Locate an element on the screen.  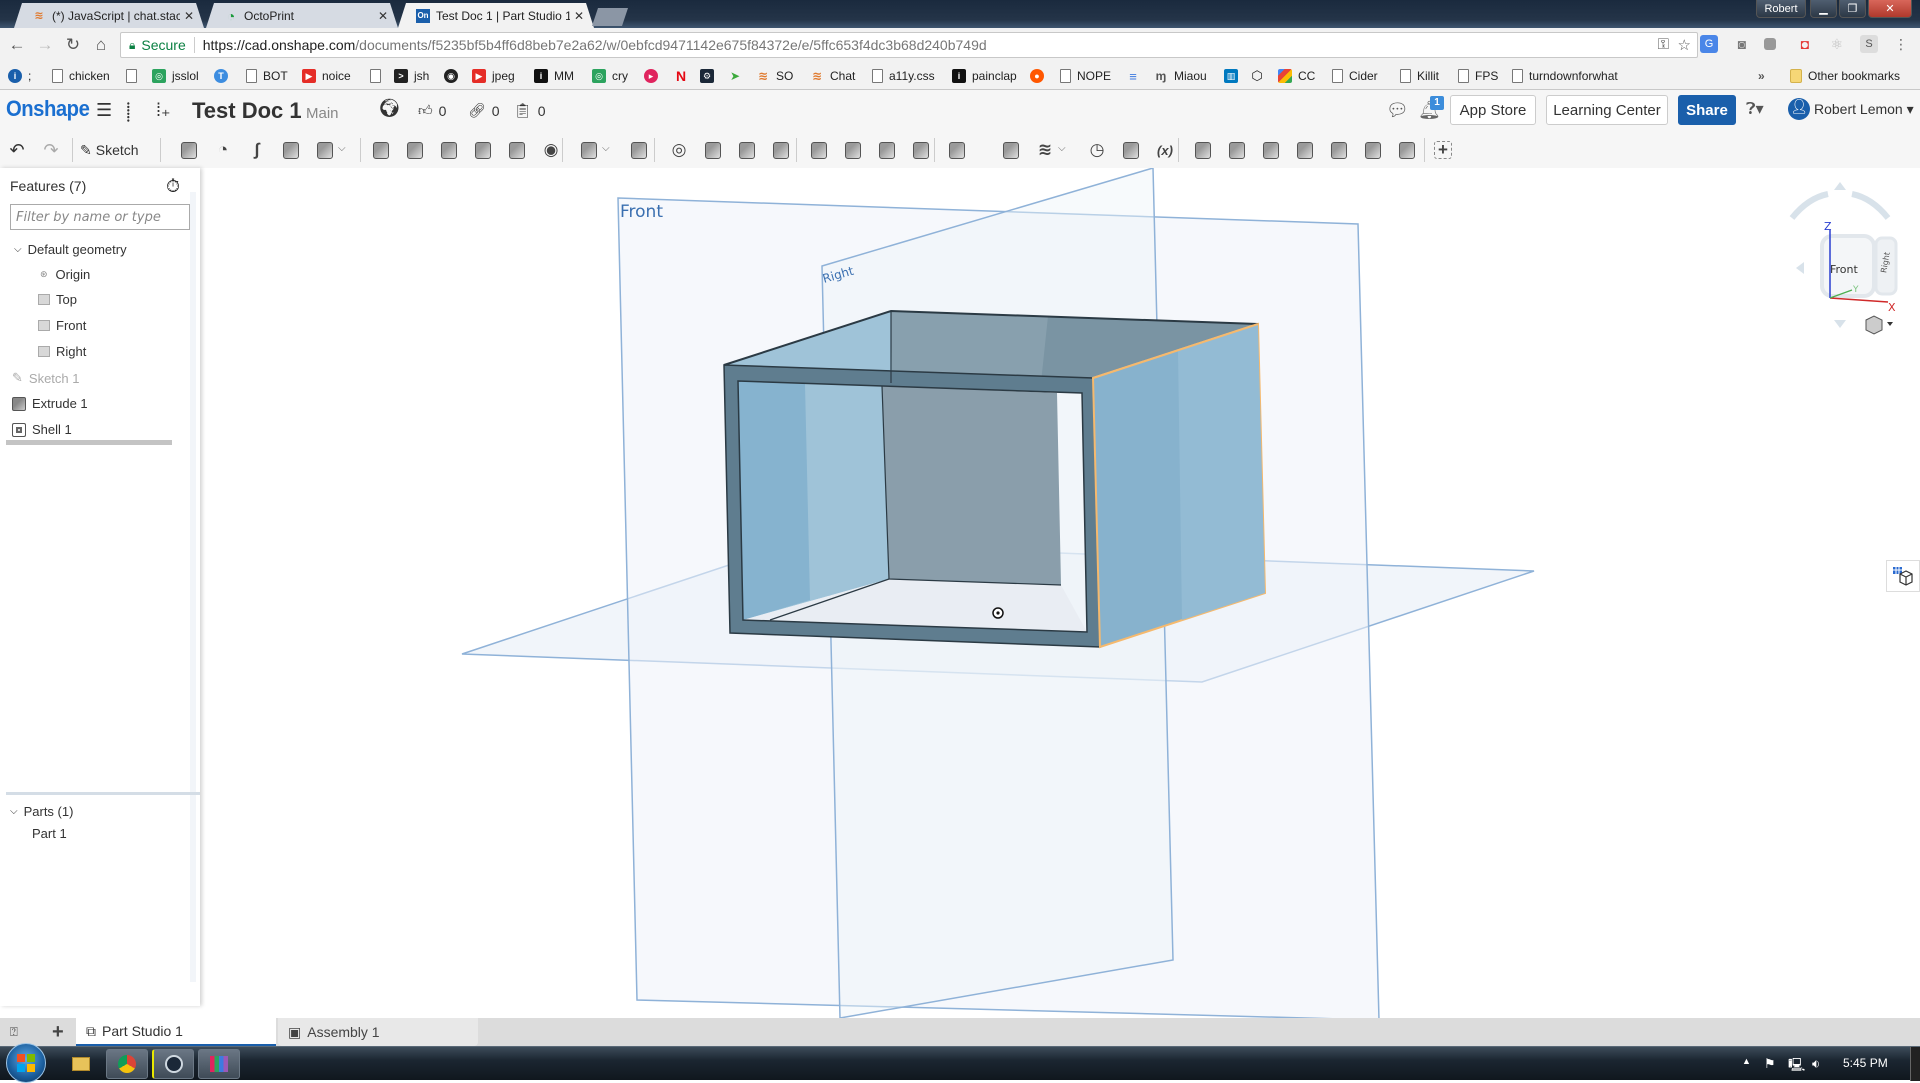
fillet-icon is located at coordinates (381, 150).